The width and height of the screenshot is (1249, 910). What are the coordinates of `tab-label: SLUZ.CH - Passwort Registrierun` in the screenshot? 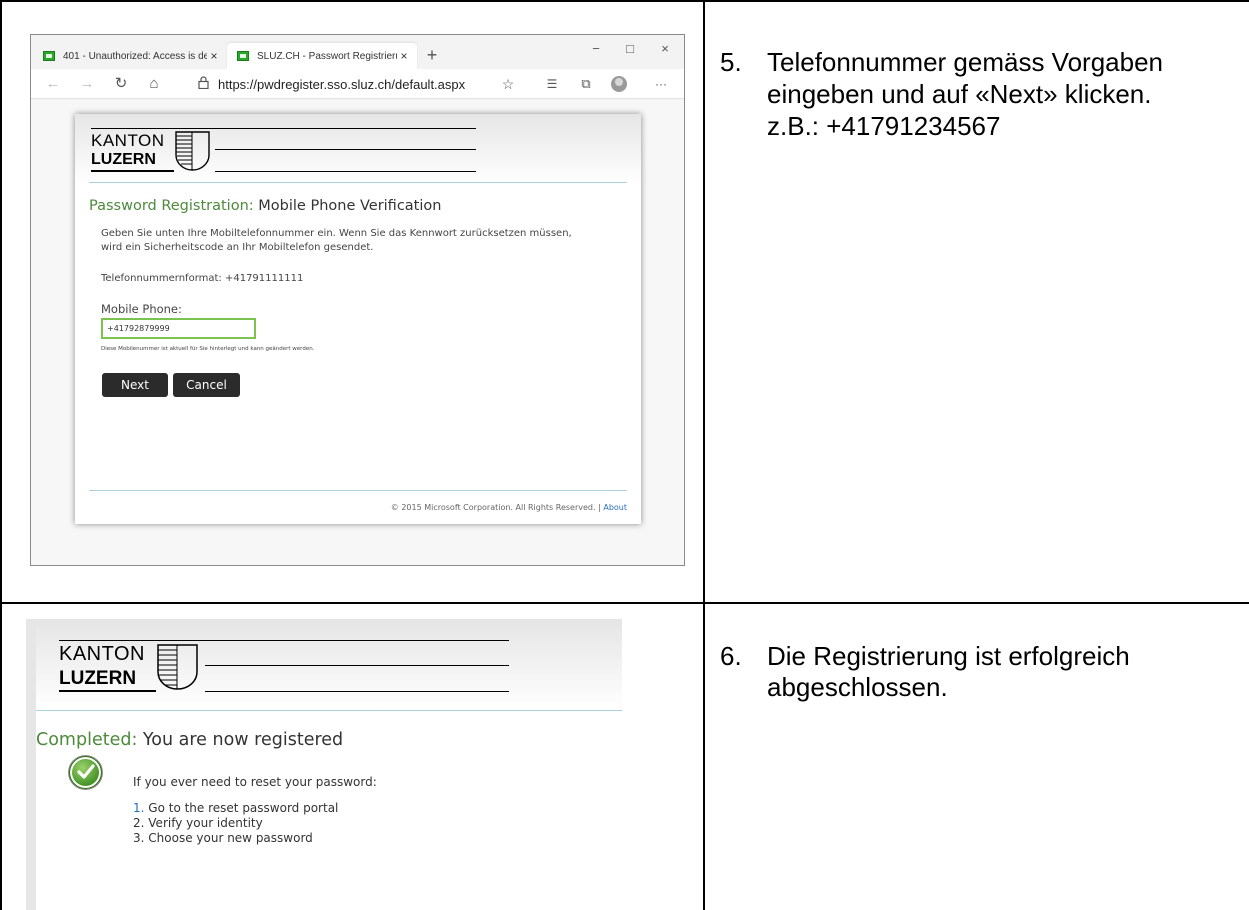 It's located at (327, 56).